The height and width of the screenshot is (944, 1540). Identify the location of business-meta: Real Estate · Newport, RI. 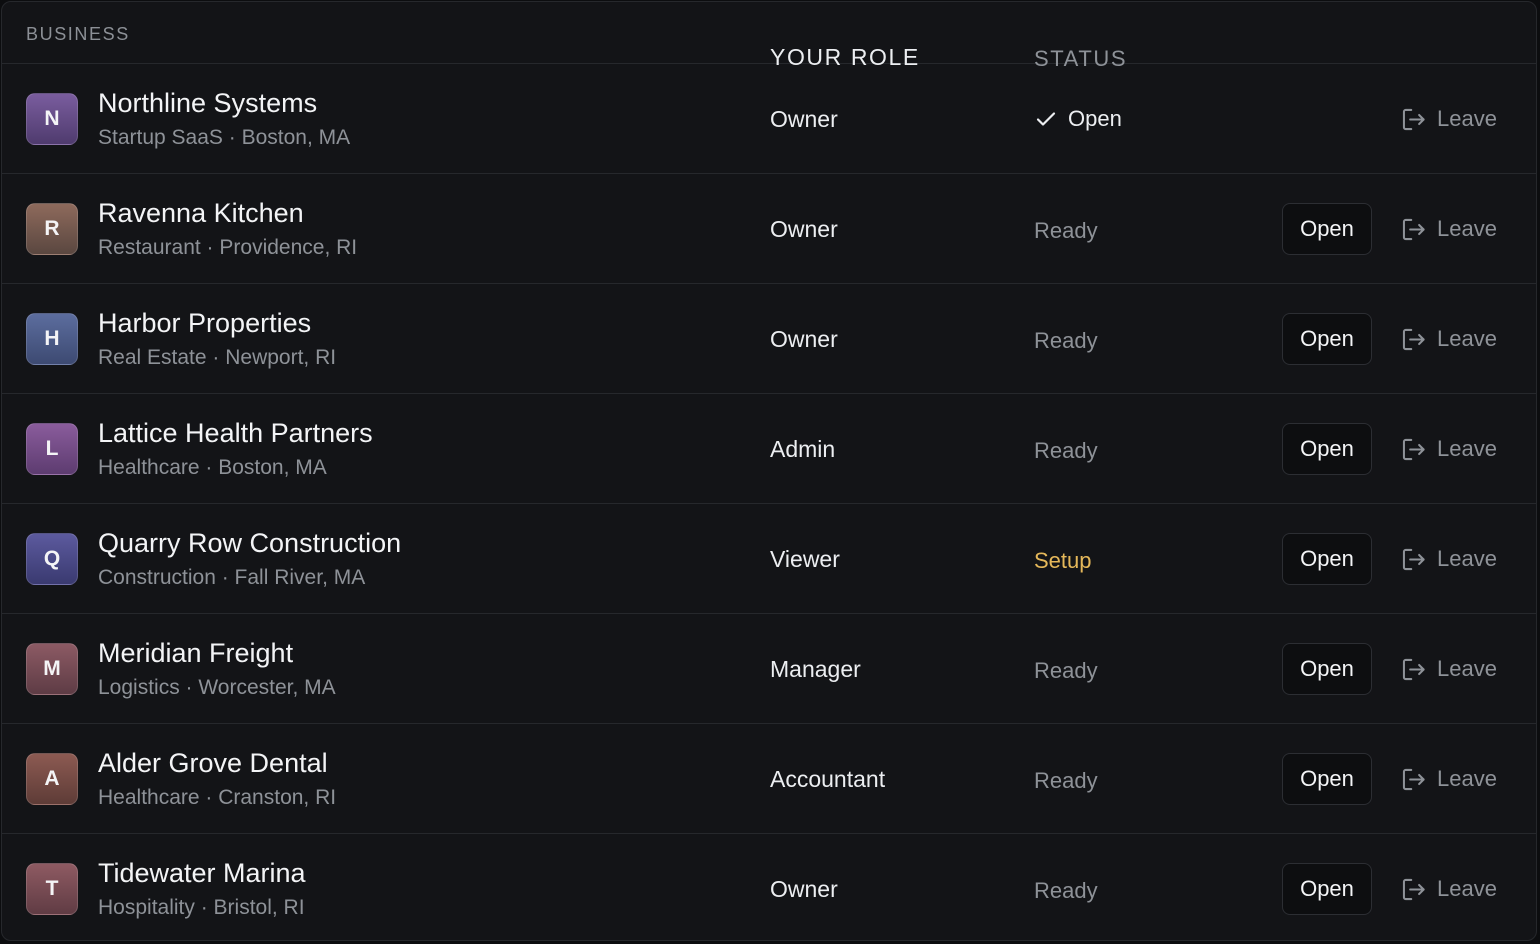
(217, 357).